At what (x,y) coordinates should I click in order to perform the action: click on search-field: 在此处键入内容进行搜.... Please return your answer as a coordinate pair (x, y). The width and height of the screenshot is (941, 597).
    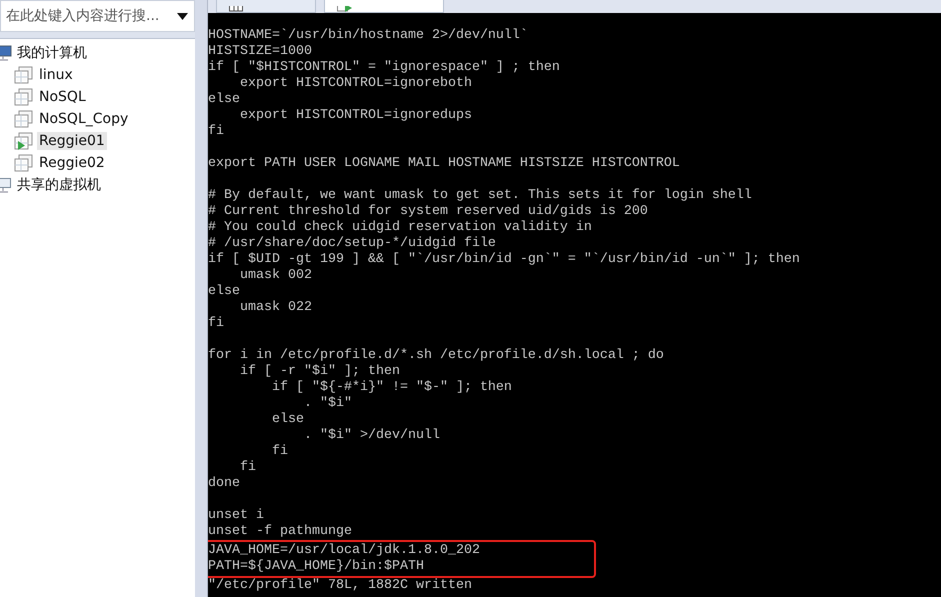
    Looking at the image, I should click on (97, 16).